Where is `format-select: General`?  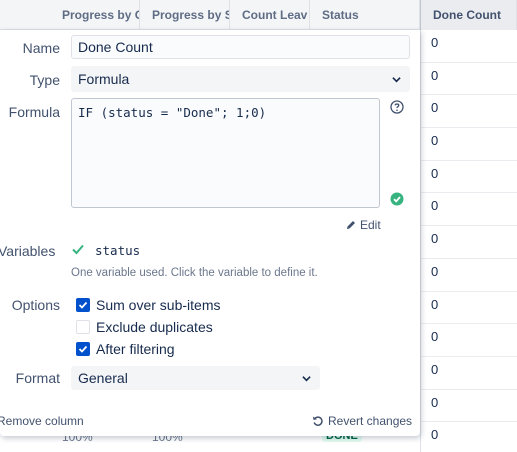
format-select: General is located at coordinates (195, 378).